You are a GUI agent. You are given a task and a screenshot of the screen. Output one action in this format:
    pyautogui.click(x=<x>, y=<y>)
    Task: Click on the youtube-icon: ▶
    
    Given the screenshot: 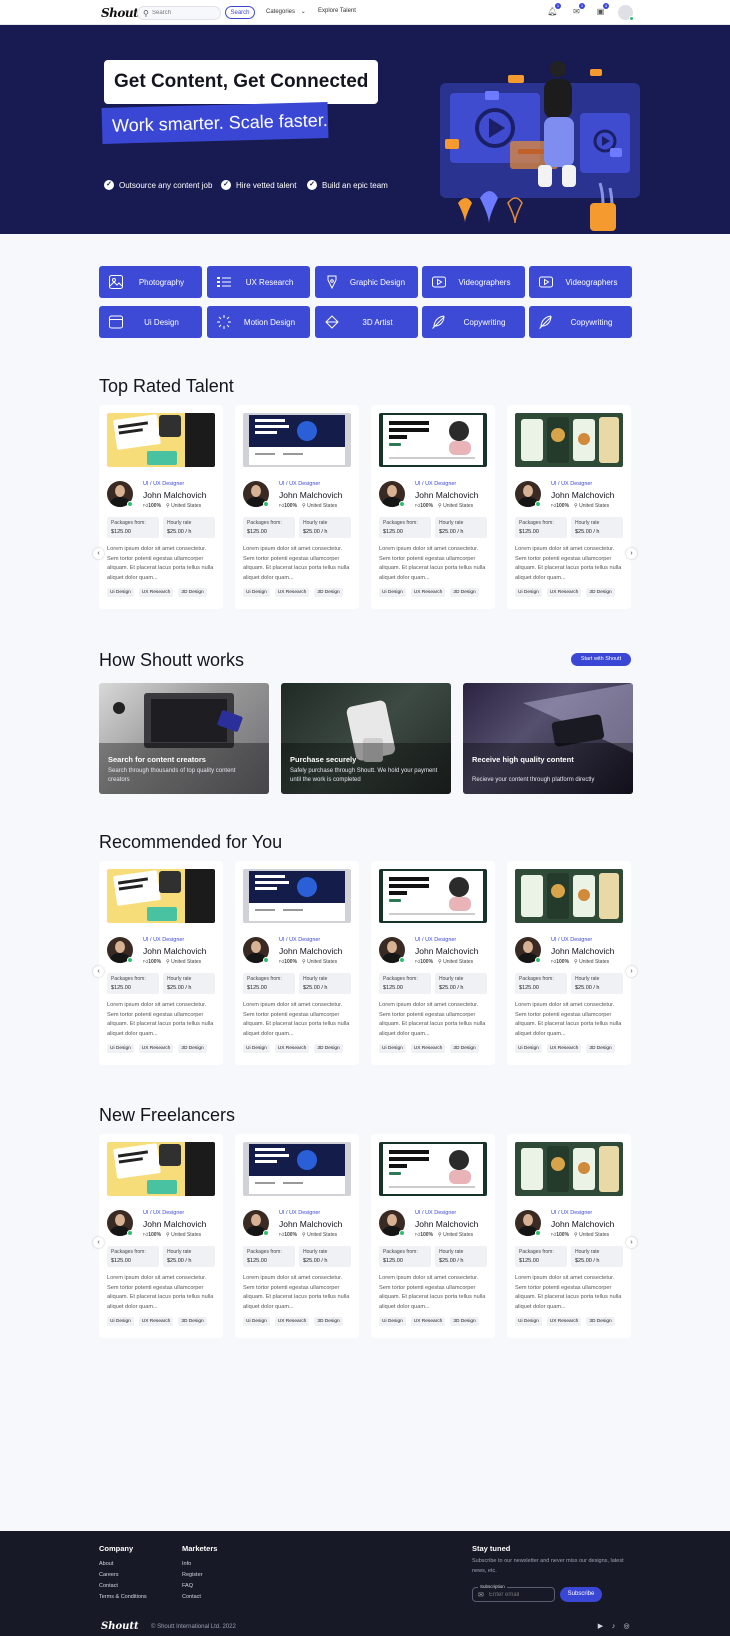 What is the action you would take?
    pyautogui.click(x=600, y=1626)
    